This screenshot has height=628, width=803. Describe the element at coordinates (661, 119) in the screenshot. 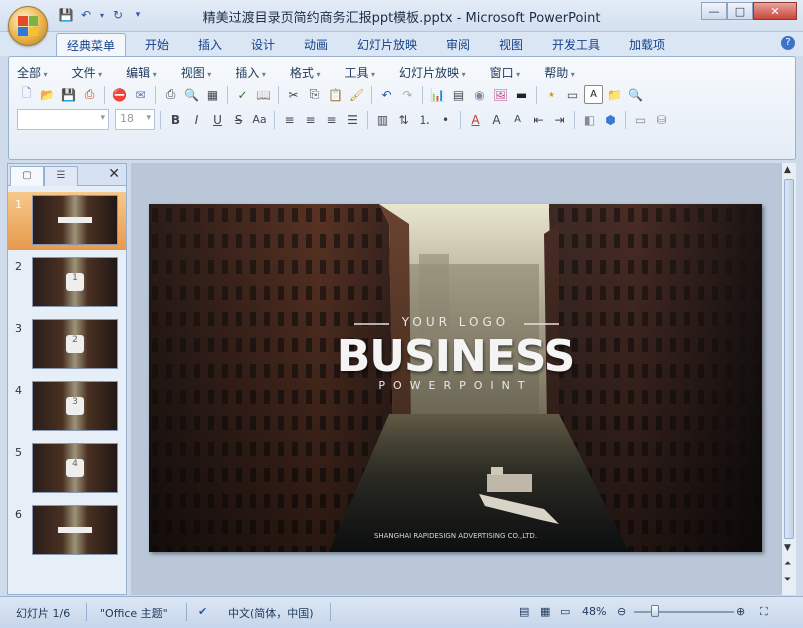

I see `paint-bucket-icon: ⛁` at that location.